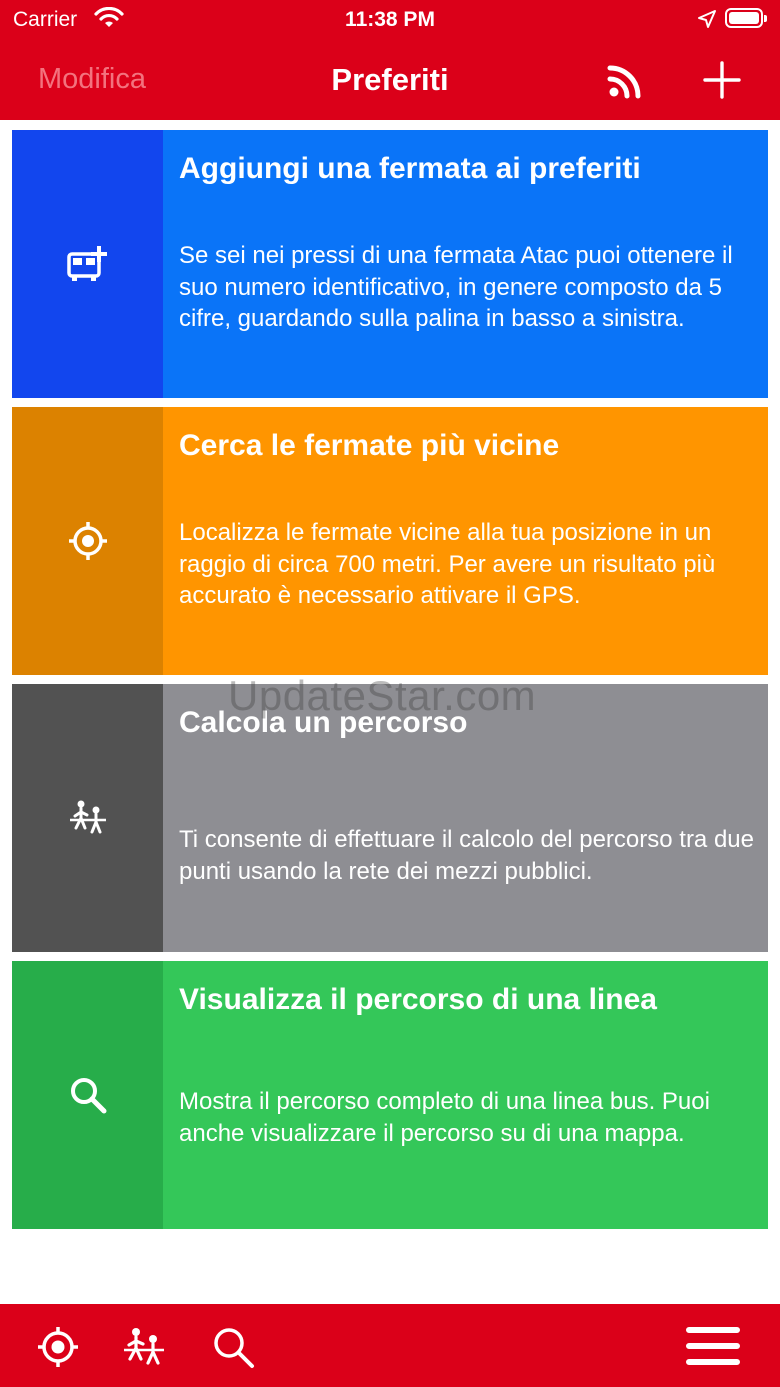  Describe the element at coordinates (390, 1345) in the screenshot. I see `tab-bar` at that location.